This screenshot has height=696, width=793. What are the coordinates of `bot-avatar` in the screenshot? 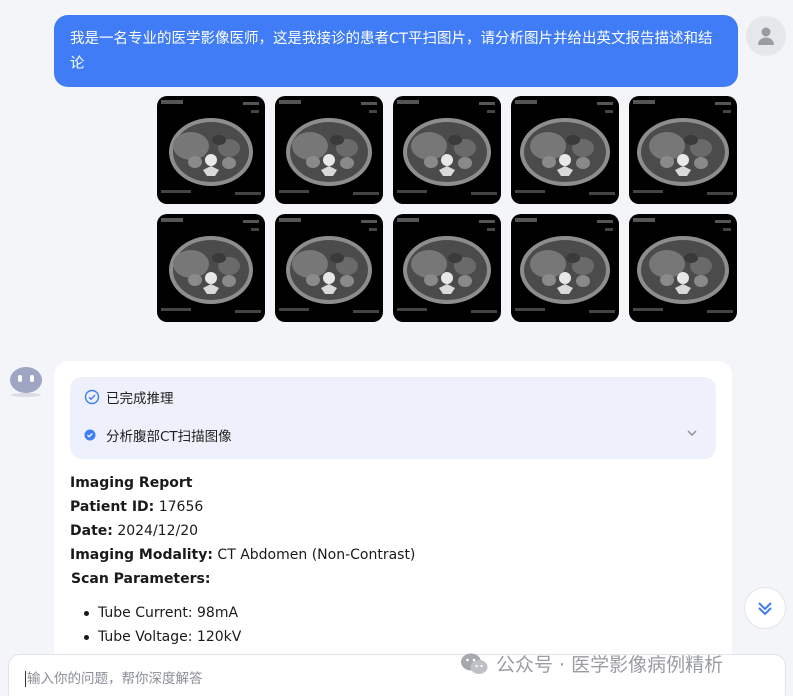 It's located at (26, 379).